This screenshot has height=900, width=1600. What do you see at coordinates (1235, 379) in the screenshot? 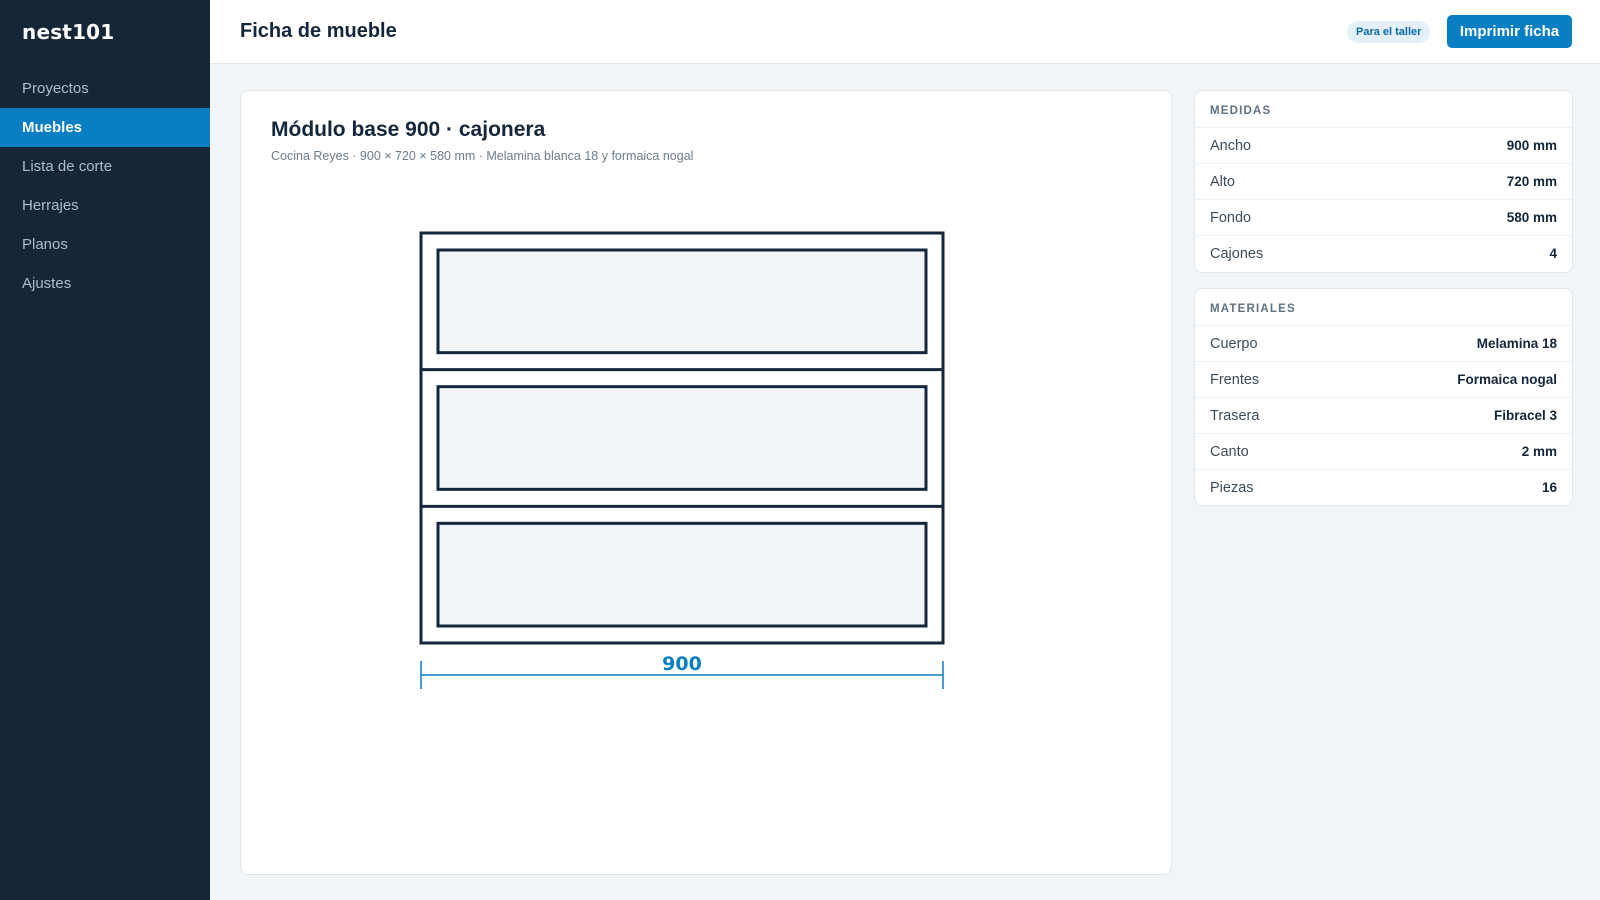
I see `row-label: Frentes` at bounding box center [1235, 379].